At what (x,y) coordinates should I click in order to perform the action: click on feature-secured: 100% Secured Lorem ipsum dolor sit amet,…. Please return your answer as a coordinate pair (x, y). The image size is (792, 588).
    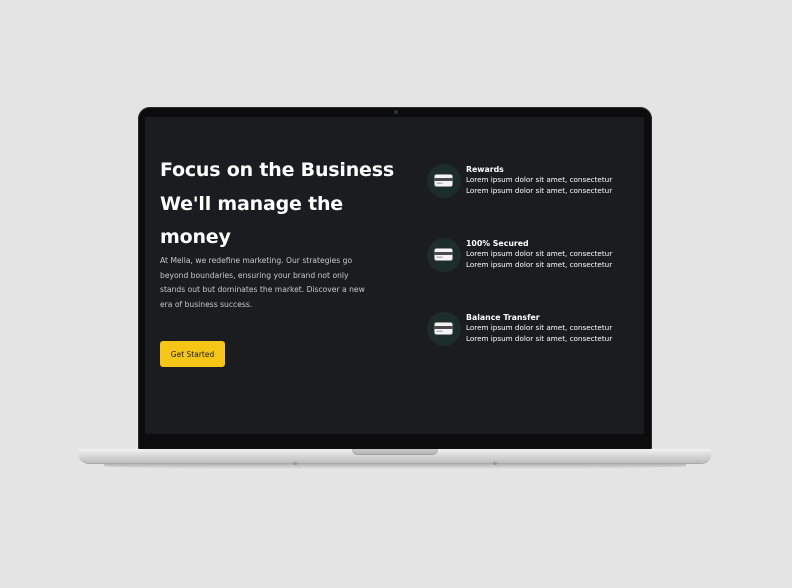
    Looking at the image, I should click on (532, 256).